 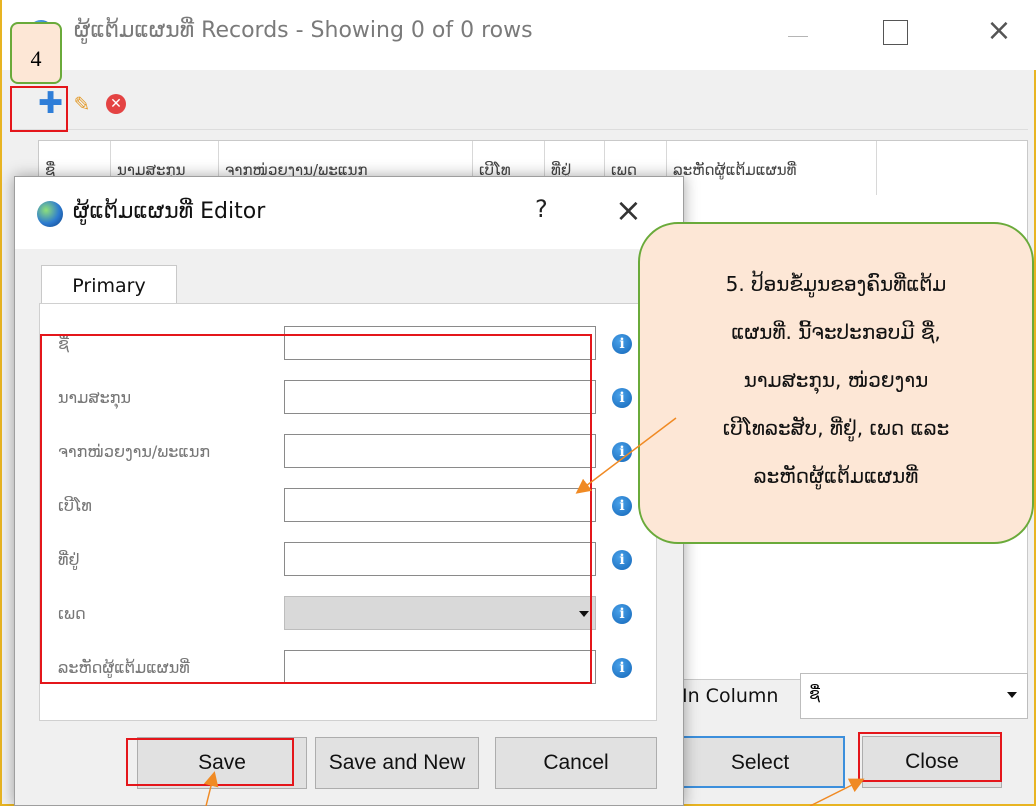 I want to click on arrow-to-form, so click(x=626, y=455).